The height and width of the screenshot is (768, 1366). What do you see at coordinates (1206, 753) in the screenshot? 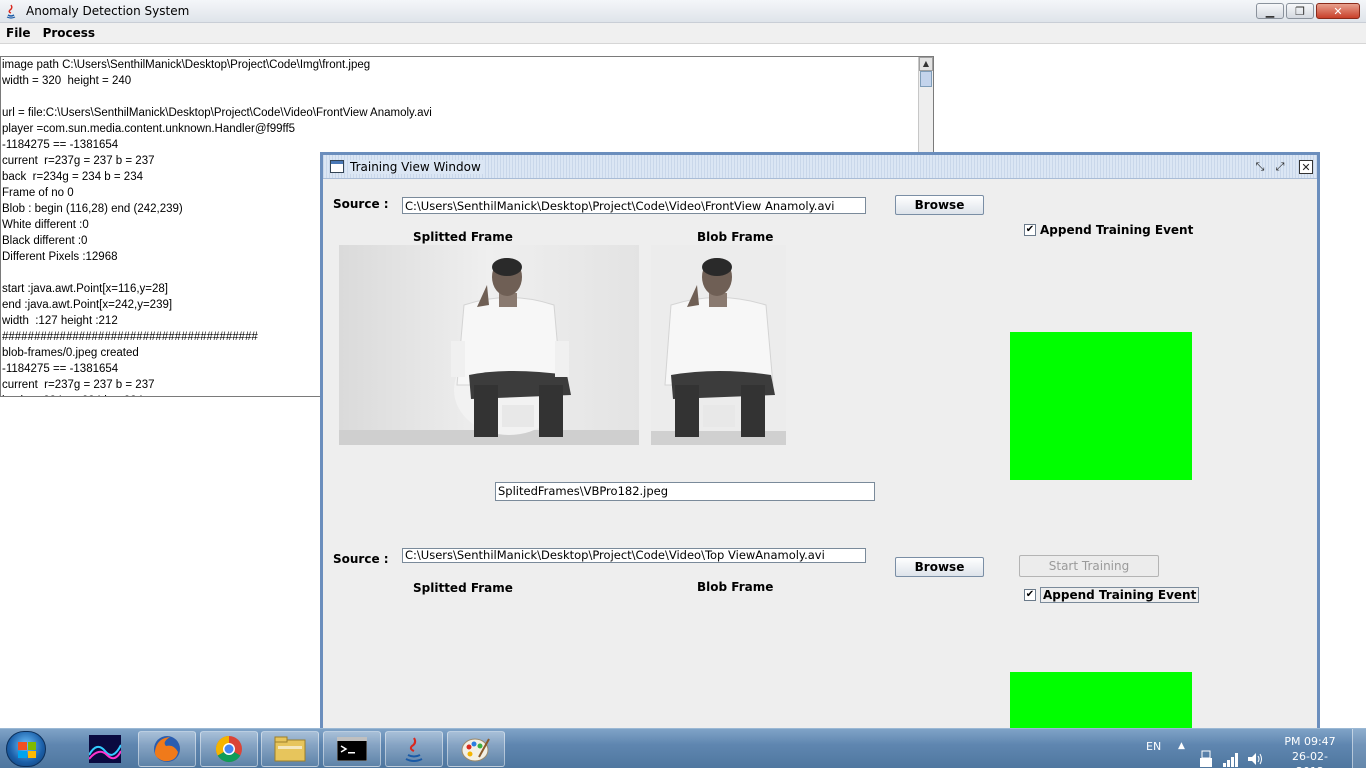
I see `usb-icon` at bounding box center [1206, 753].